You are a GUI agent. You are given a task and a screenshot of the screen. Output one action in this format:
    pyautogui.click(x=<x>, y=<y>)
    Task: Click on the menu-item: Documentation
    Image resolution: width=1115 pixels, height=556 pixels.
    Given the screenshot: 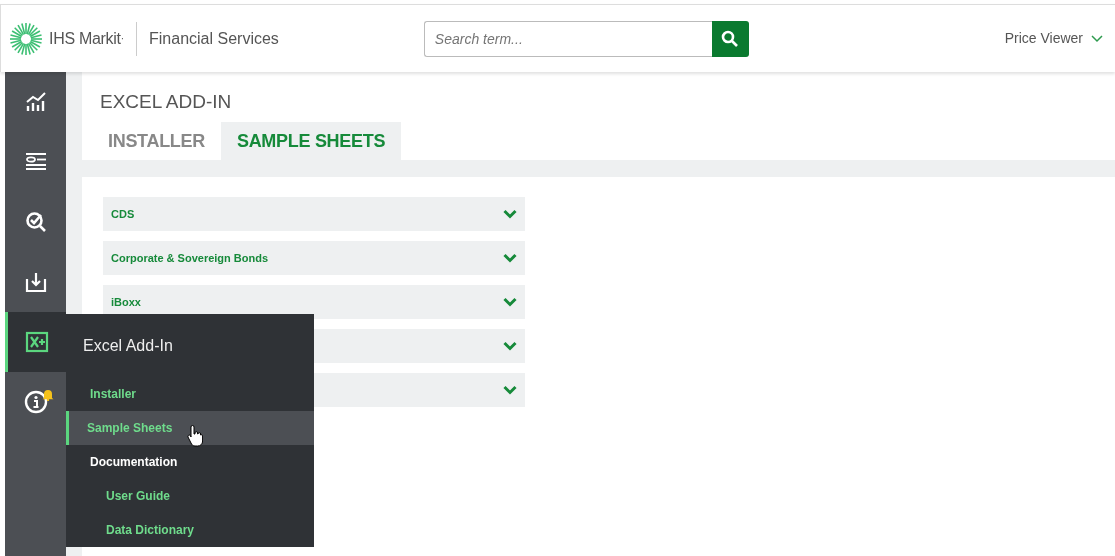 What is the action you would take?
    pyautogui.click(x=190, y=462)
    